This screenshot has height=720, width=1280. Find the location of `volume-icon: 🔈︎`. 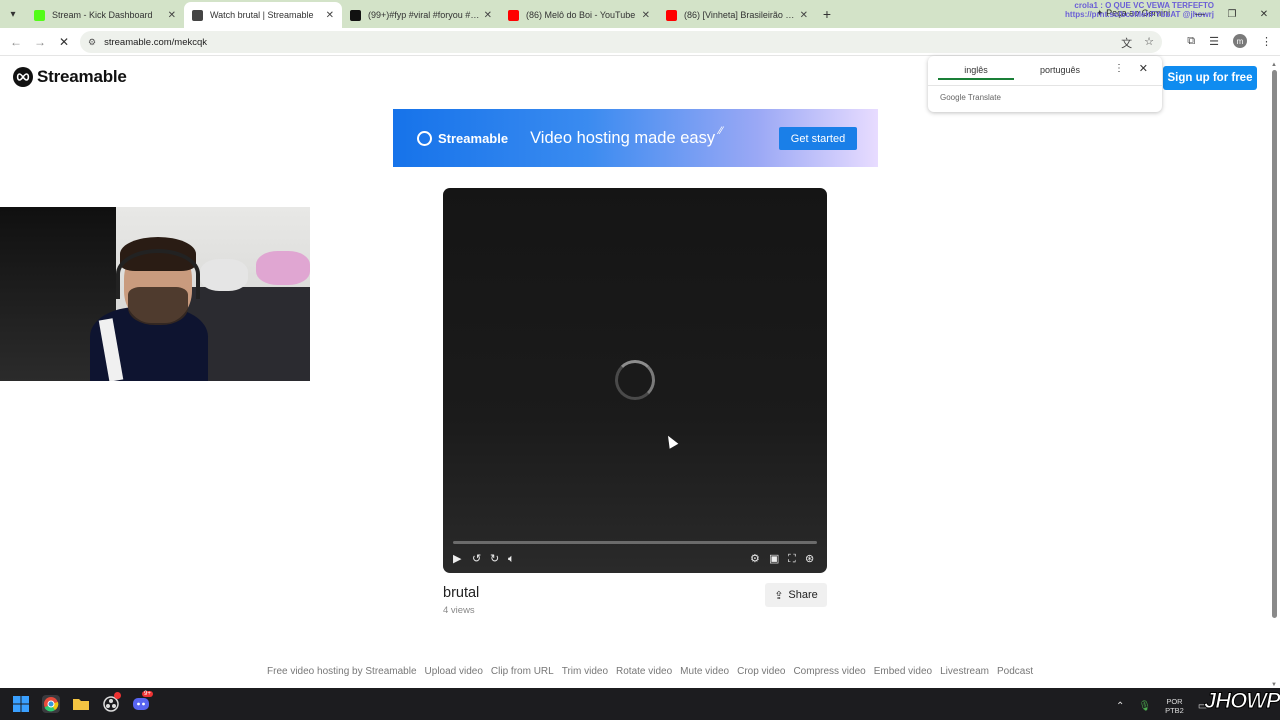

volume-icon: 🔈︎ is located at coordinates (511, 559).